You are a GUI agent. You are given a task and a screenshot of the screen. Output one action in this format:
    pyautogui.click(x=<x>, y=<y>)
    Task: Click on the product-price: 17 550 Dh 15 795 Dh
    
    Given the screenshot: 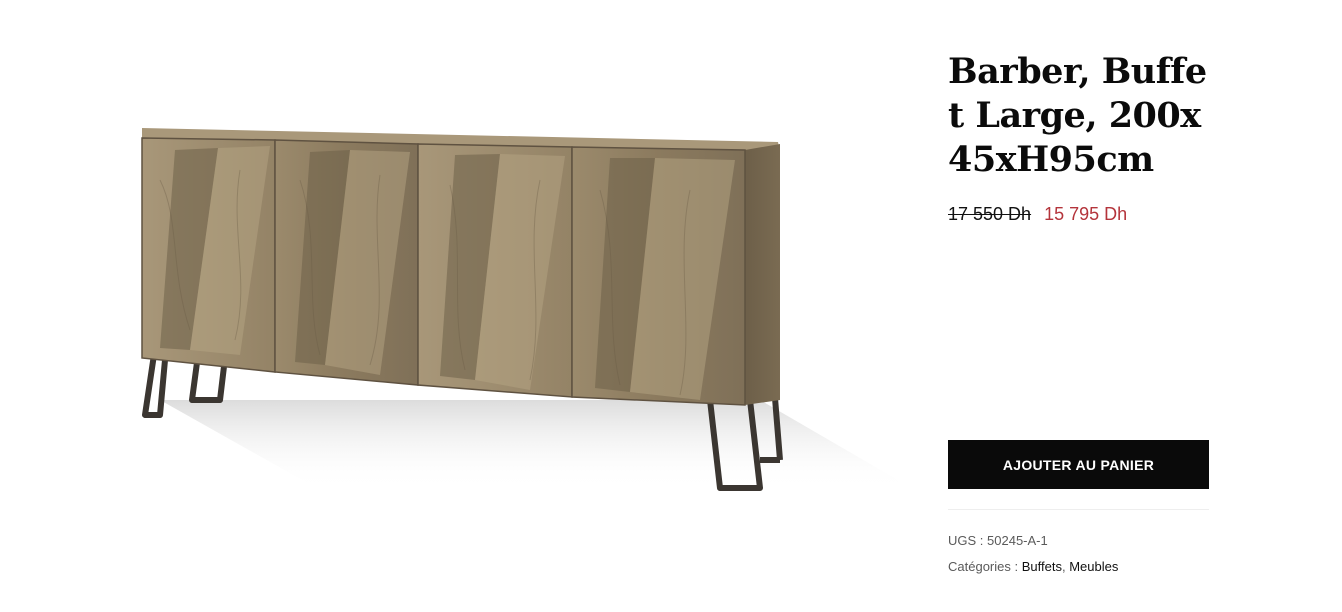 What is the action you would take?
    pyautogui.click(x=1079, y=214)
    